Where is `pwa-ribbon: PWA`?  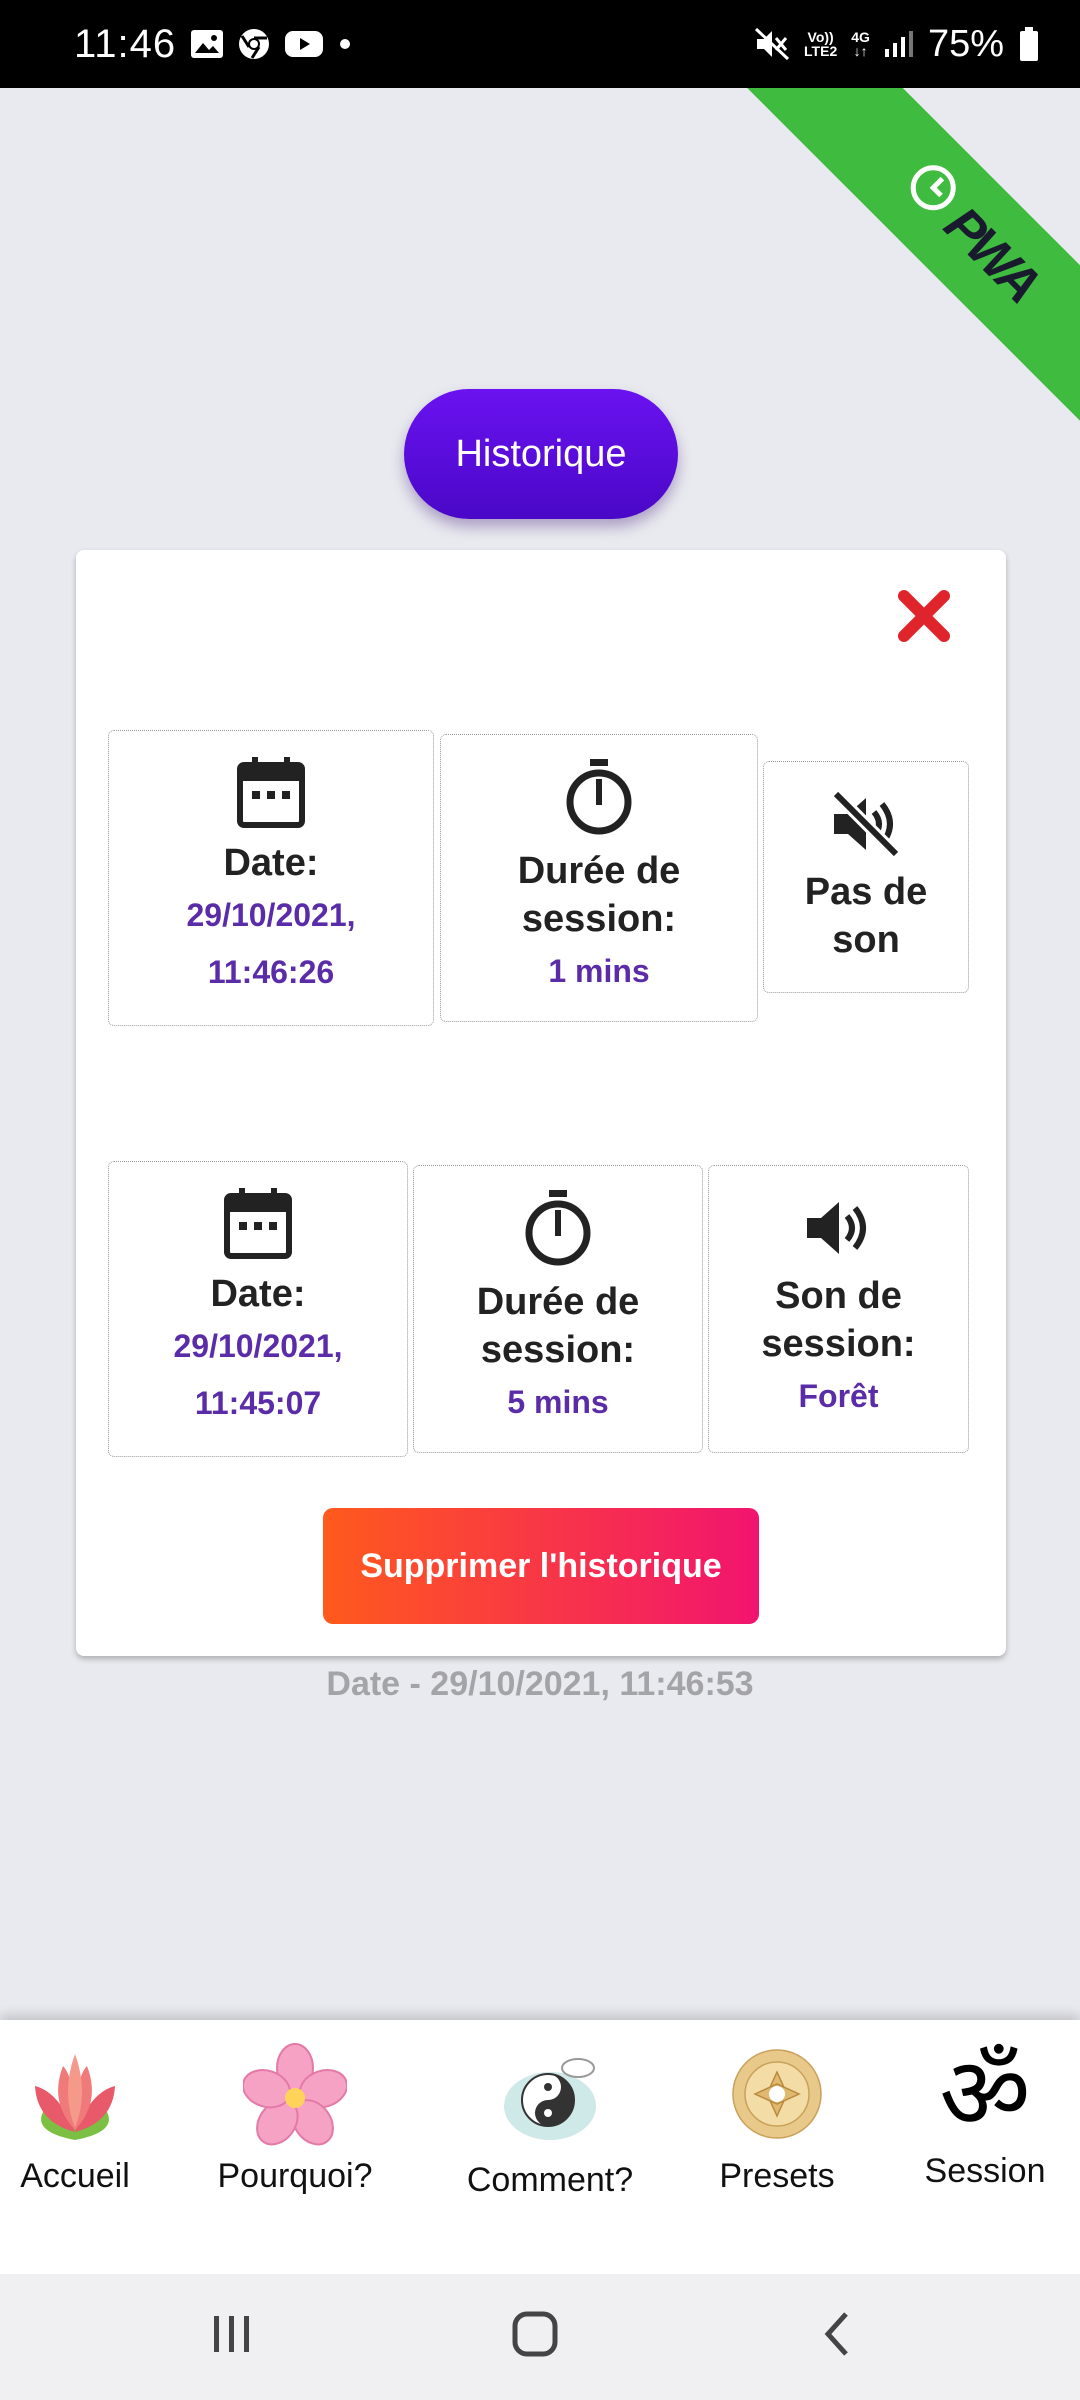
pwa-ribbon: PWA is located at coordinates (900, 268).